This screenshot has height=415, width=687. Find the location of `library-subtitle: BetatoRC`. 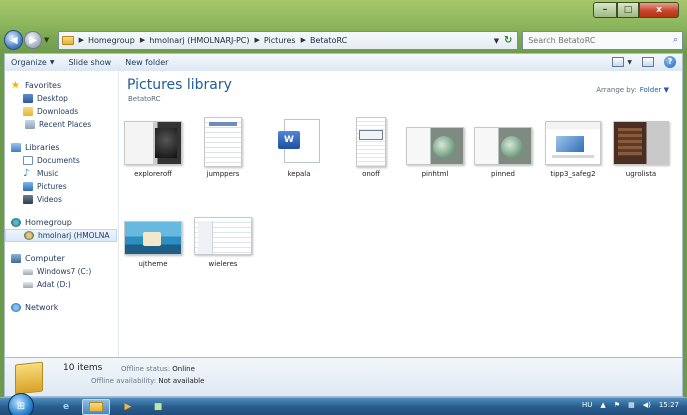

library-subtitle: BetatoRC is located at coordinates (144, 99).